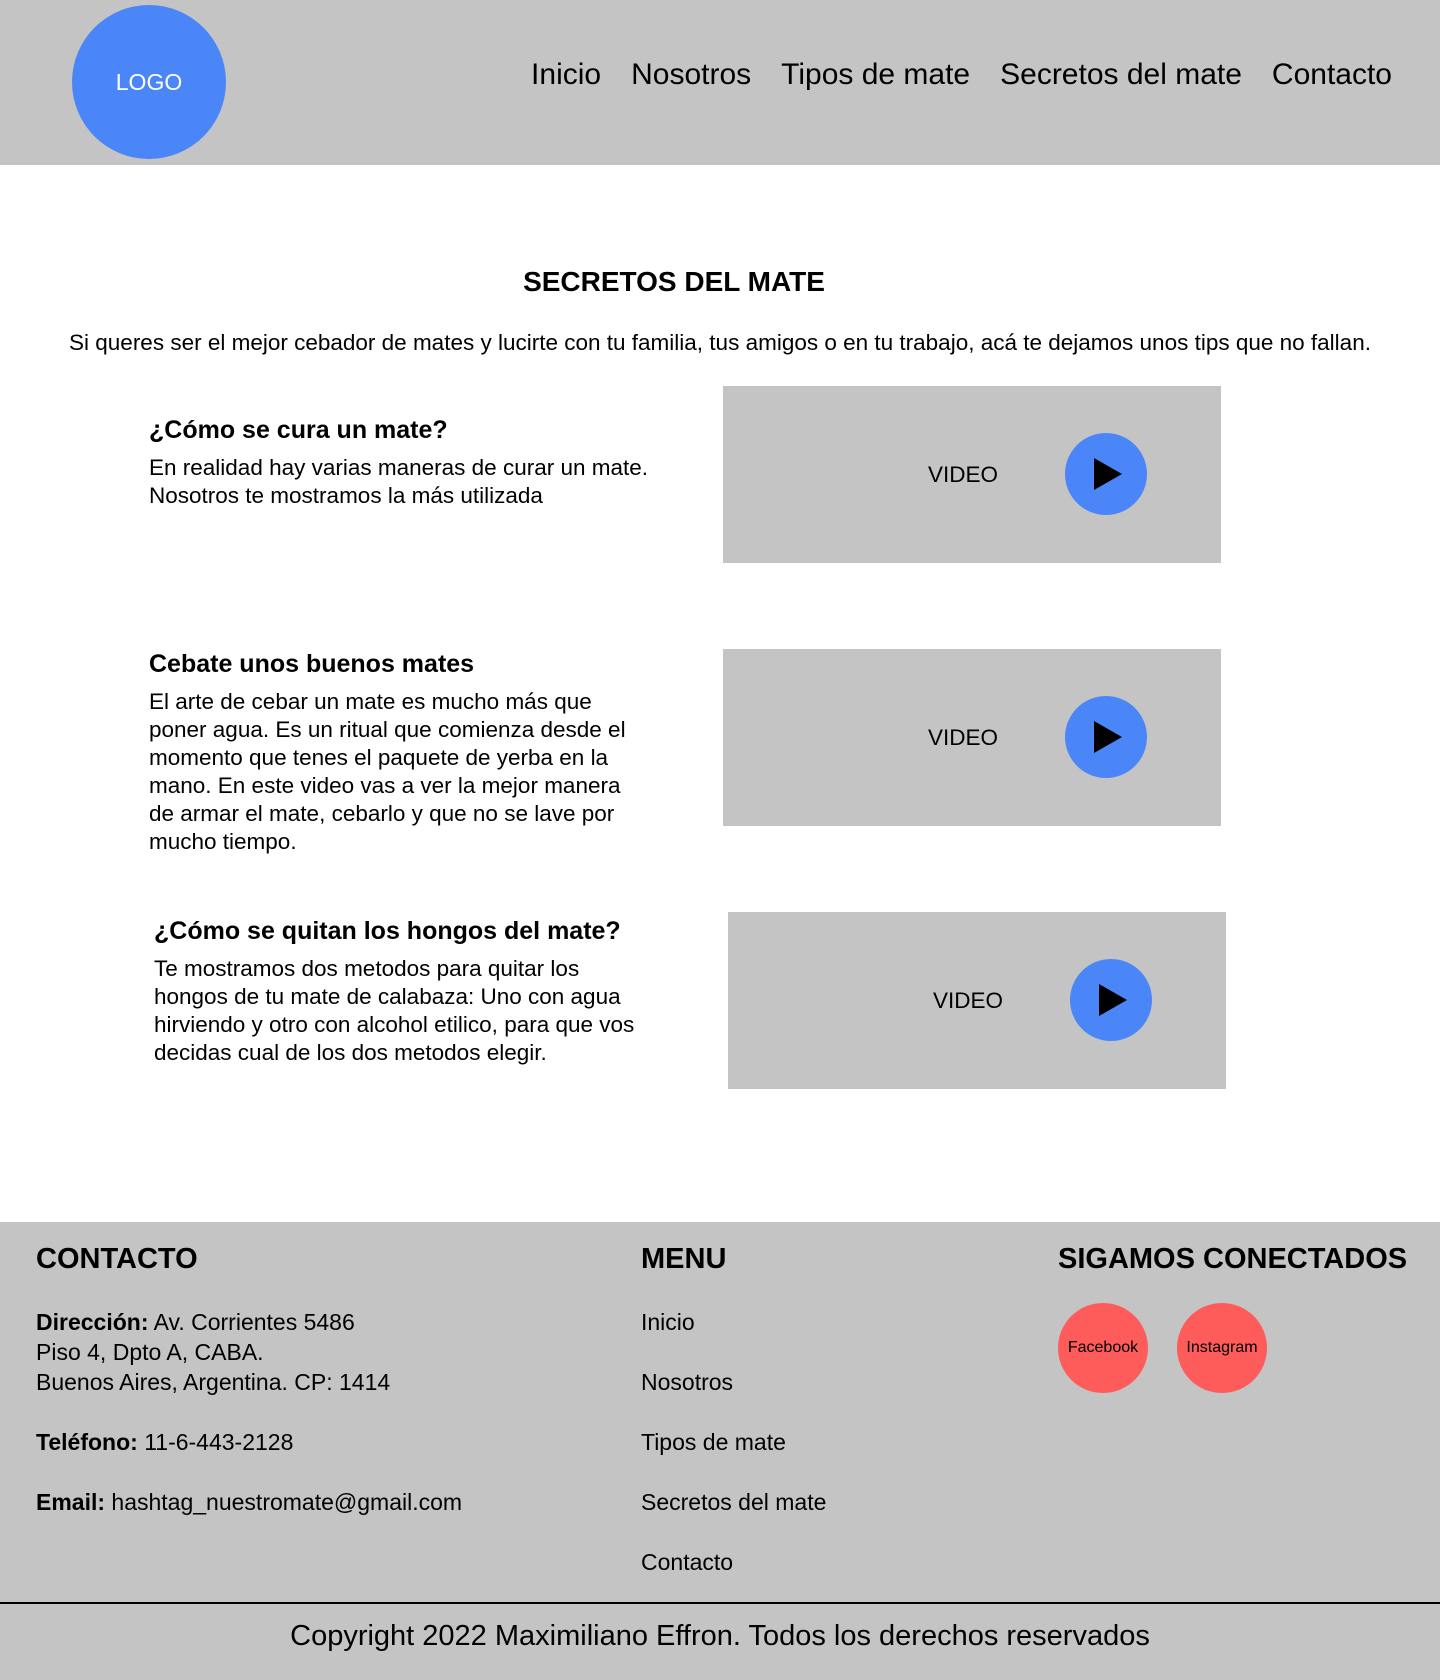 Image resolution: width=1440 pixels, height=1680 pixels. Describe the element at coordinates (213, 1382) in the screenshot. I see `address-line: Buenos Aires, Argentina. CP: 1414` at that location.